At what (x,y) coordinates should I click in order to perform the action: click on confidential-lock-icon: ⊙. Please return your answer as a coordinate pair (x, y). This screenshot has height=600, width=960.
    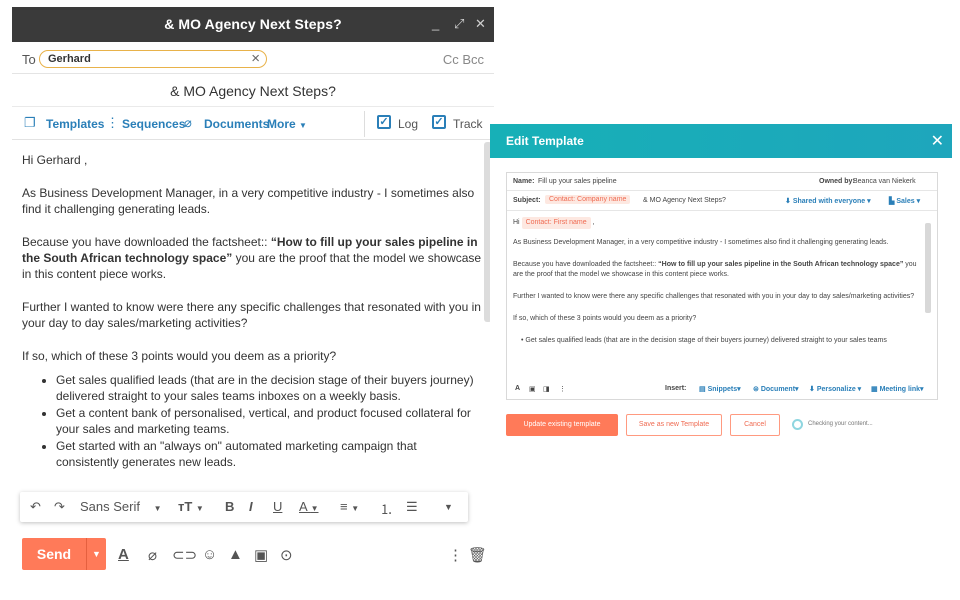
    Looking at the image, I should click on (286, 555).